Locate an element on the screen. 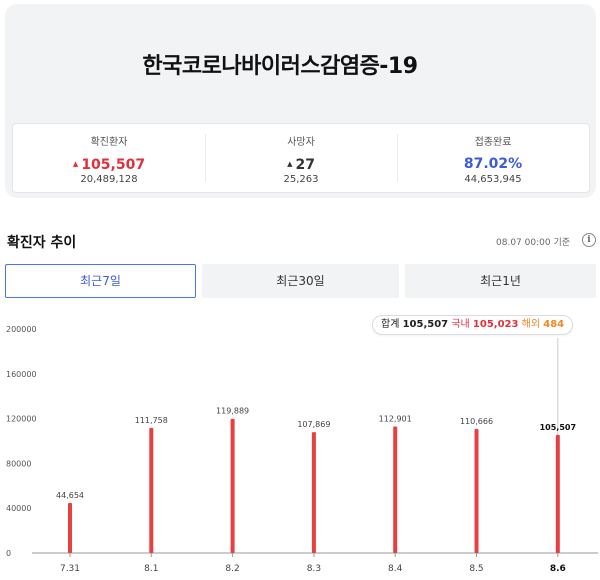 This screenshot has width=600, height=580. tab-recent-7-days: 최근7일 is located at coordinates (100, 281).